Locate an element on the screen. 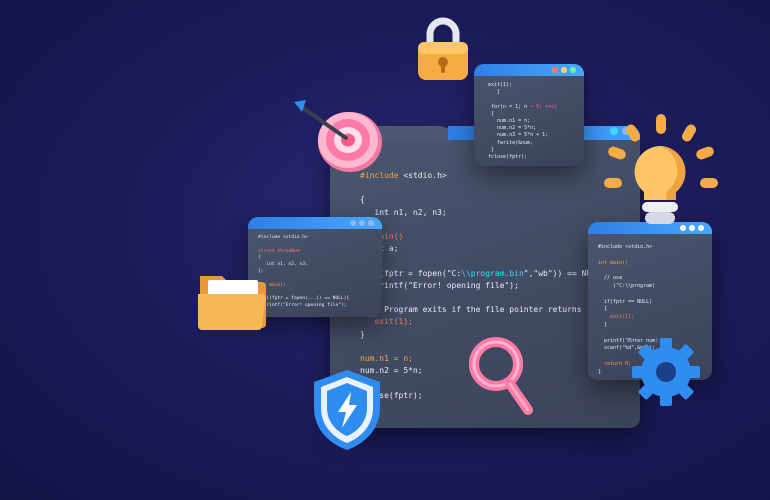 Image resolution: width=770 pixels, height=500 pixels. code-line: int a; is located at coordinates (478, 249).